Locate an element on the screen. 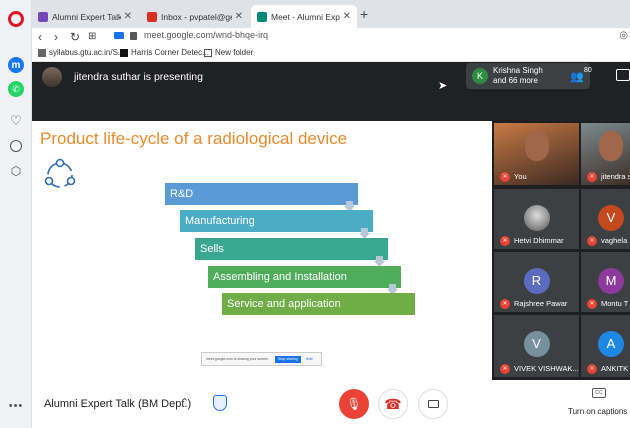  messenger-icon: m is located at coordinates (16, 65).